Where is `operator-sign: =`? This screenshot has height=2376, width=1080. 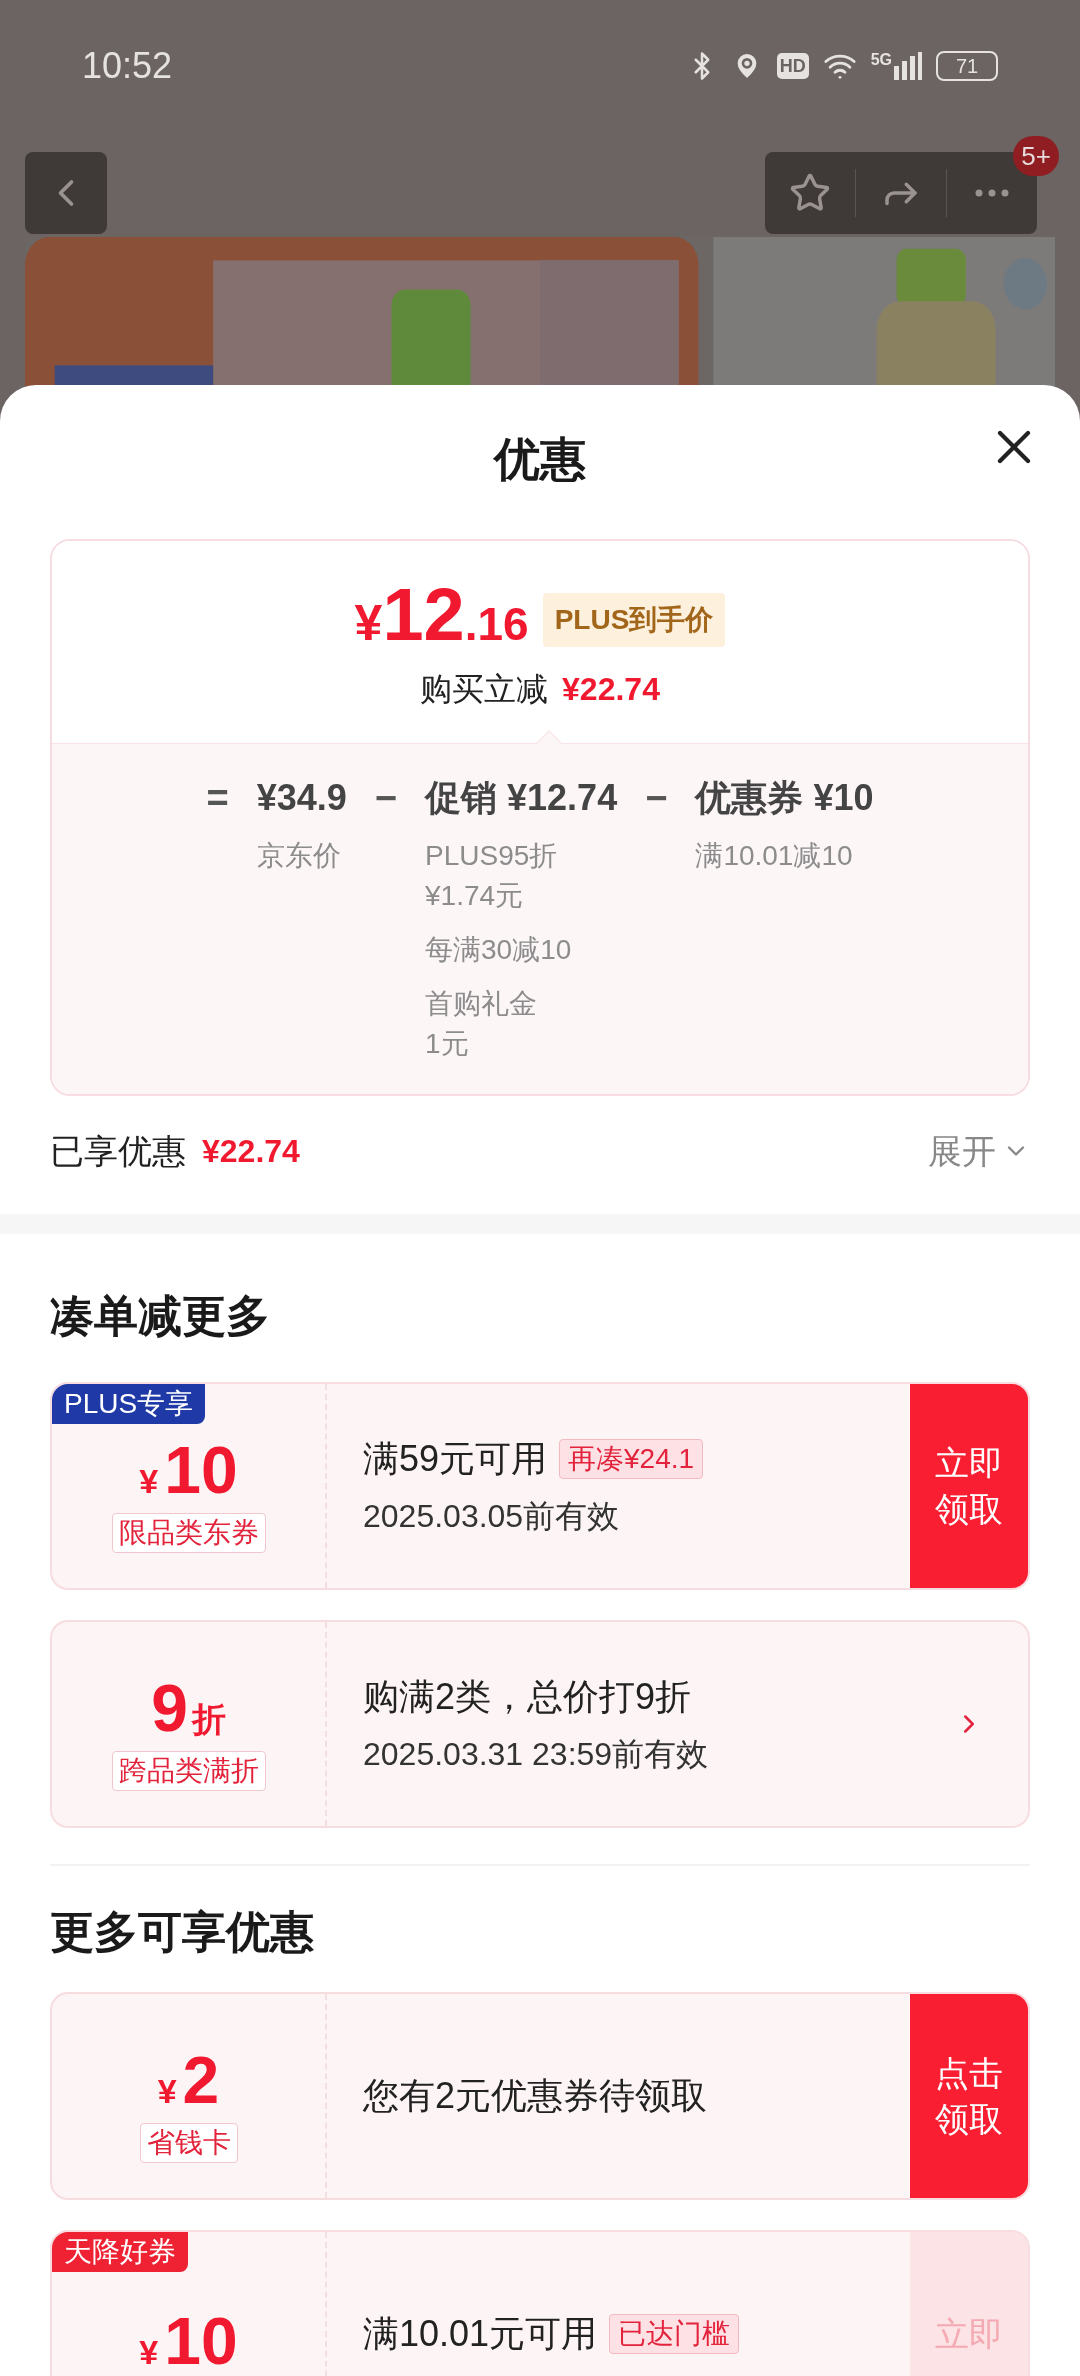 operator-sign: = is located at coordinates (217, 798).